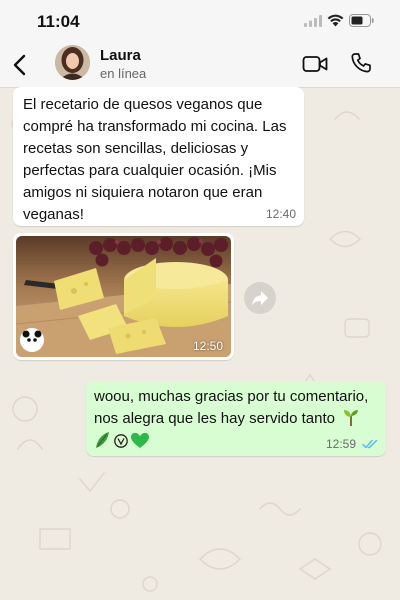 The image size is (400, 600). Describe the element at coordinates (72, 62) in the screenshot. I see `avatar` at that location.